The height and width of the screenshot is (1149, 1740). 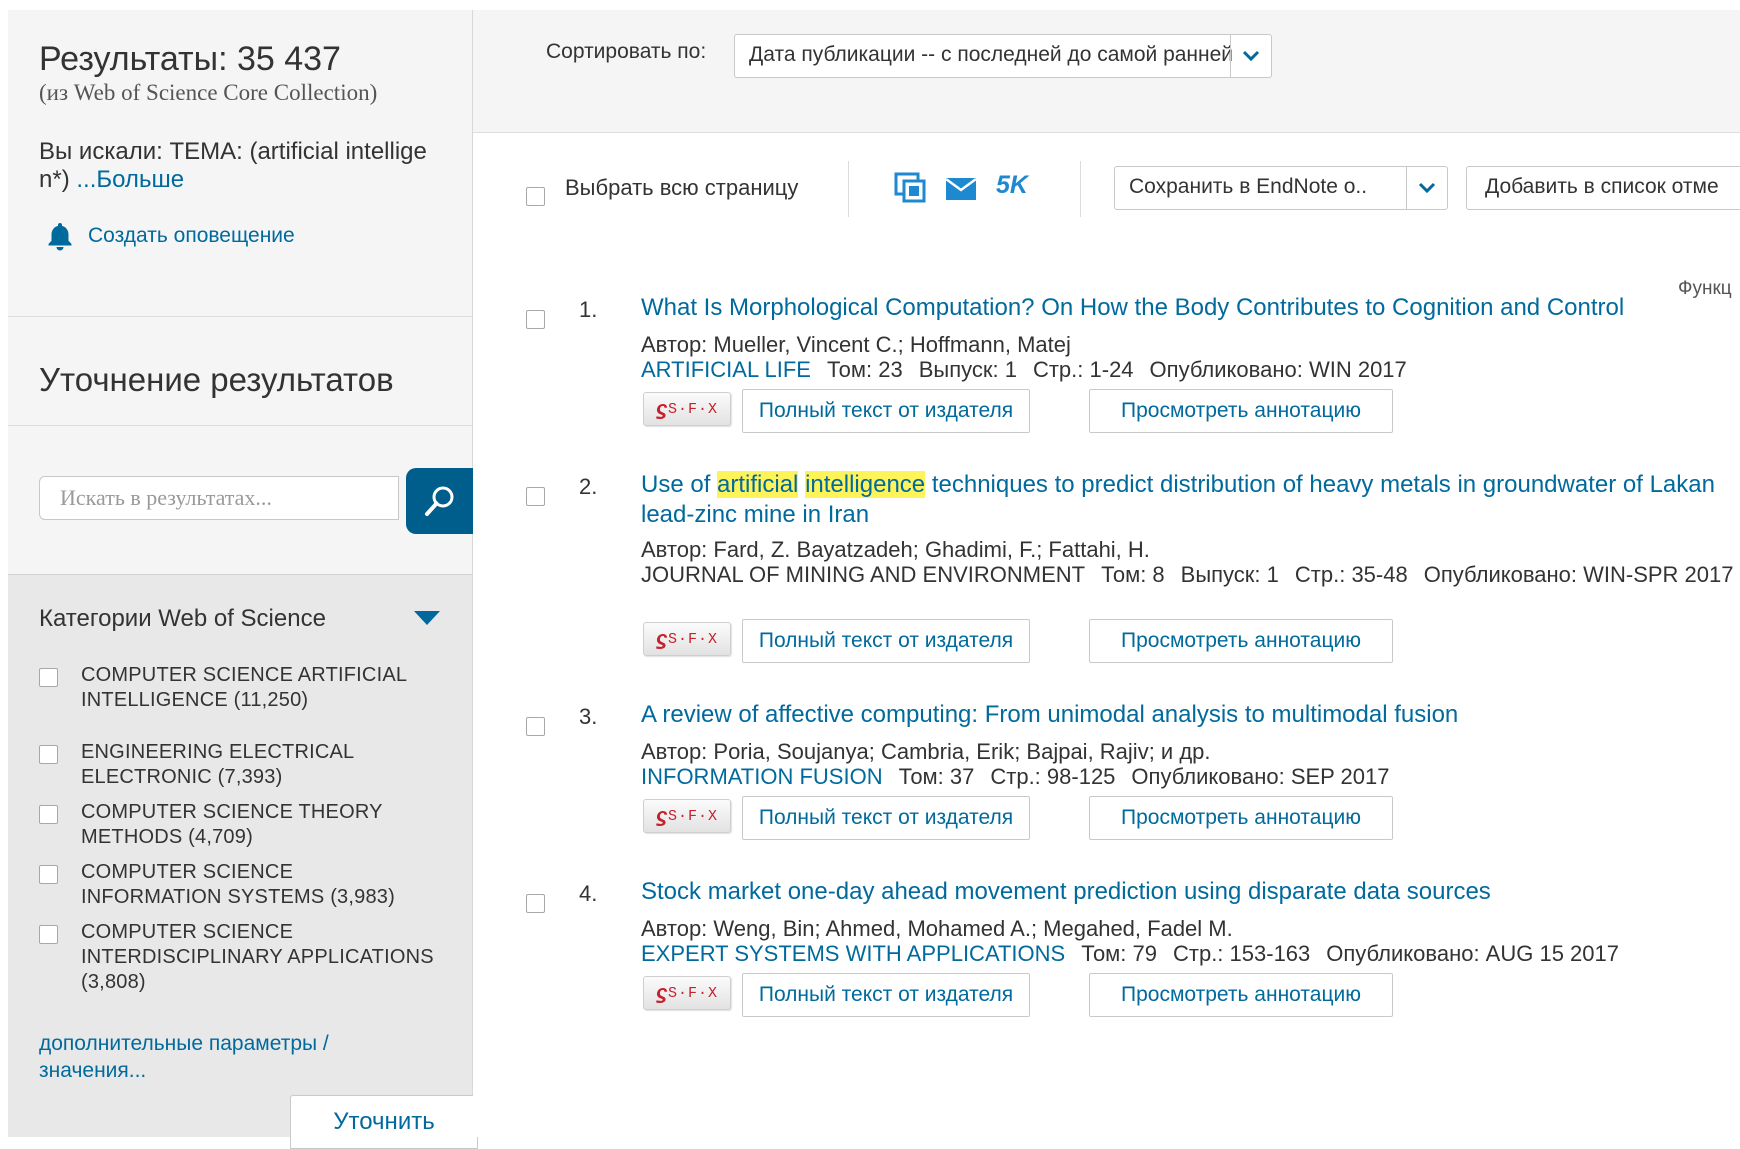 I want to click on create-alert-link: Создать оповещение, so click(x=191, y=236).